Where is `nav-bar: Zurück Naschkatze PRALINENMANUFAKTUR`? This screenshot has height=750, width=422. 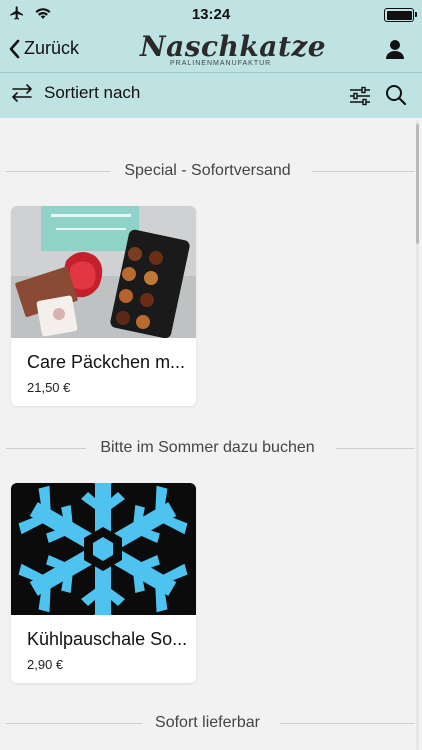
nav-bar: Zurück Naschkatze PRALINENMANUFAKTUR is located at coordinates (211, 50).